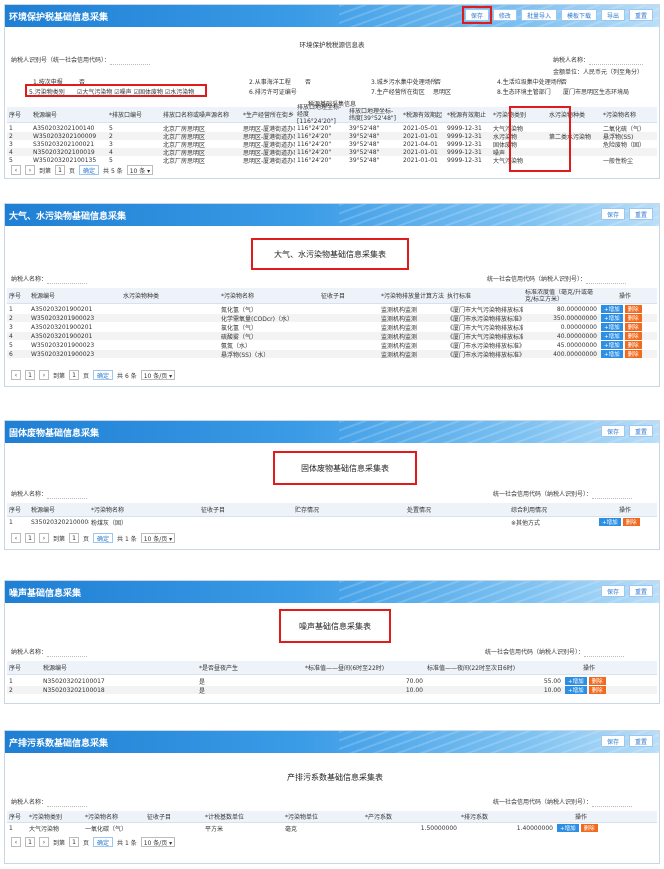 This screenshot has width=664, height=869. What do you see at coordinates (134, 144) in the screenshot?
I see `table-cell: 3` at bounding box center [134, 144].